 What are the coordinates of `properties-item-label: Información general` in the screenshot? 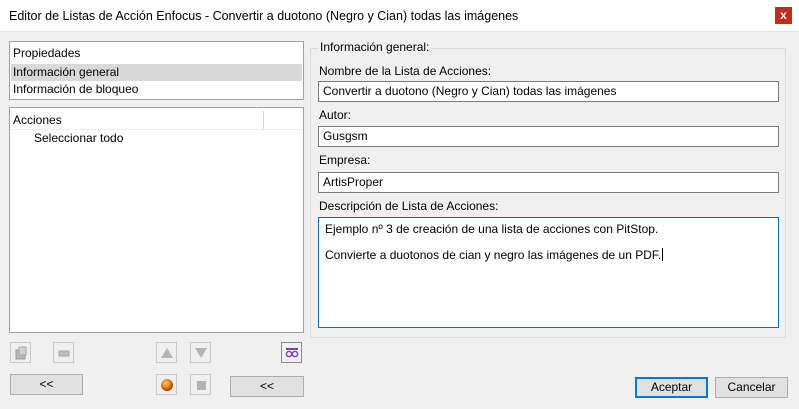 It's located at (66, 72).